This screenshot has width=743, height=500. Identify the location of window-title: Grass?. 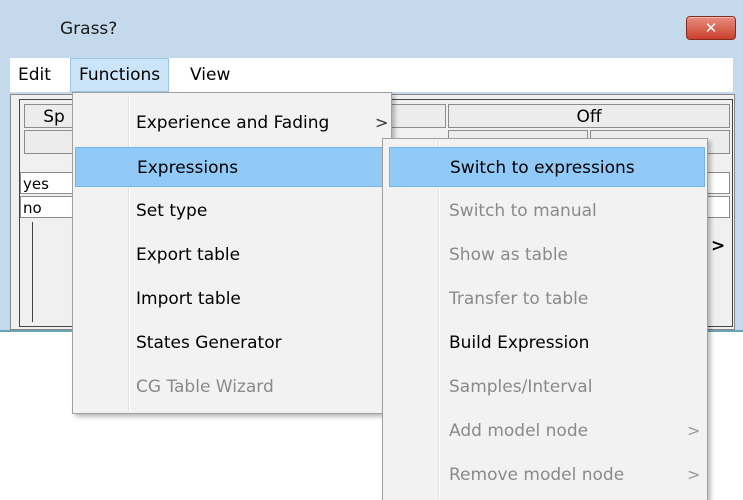
(89, 29).